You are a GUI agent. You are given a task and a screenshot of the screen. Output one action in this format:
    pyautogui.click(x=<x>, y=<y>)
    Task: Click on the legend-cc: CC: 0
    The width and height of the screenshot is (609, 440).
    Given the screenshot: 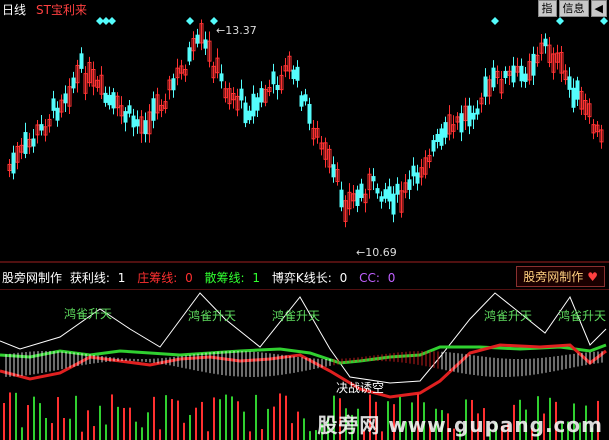 What is the action you would take?
    pyautogui.click(x=377, y=278)
    